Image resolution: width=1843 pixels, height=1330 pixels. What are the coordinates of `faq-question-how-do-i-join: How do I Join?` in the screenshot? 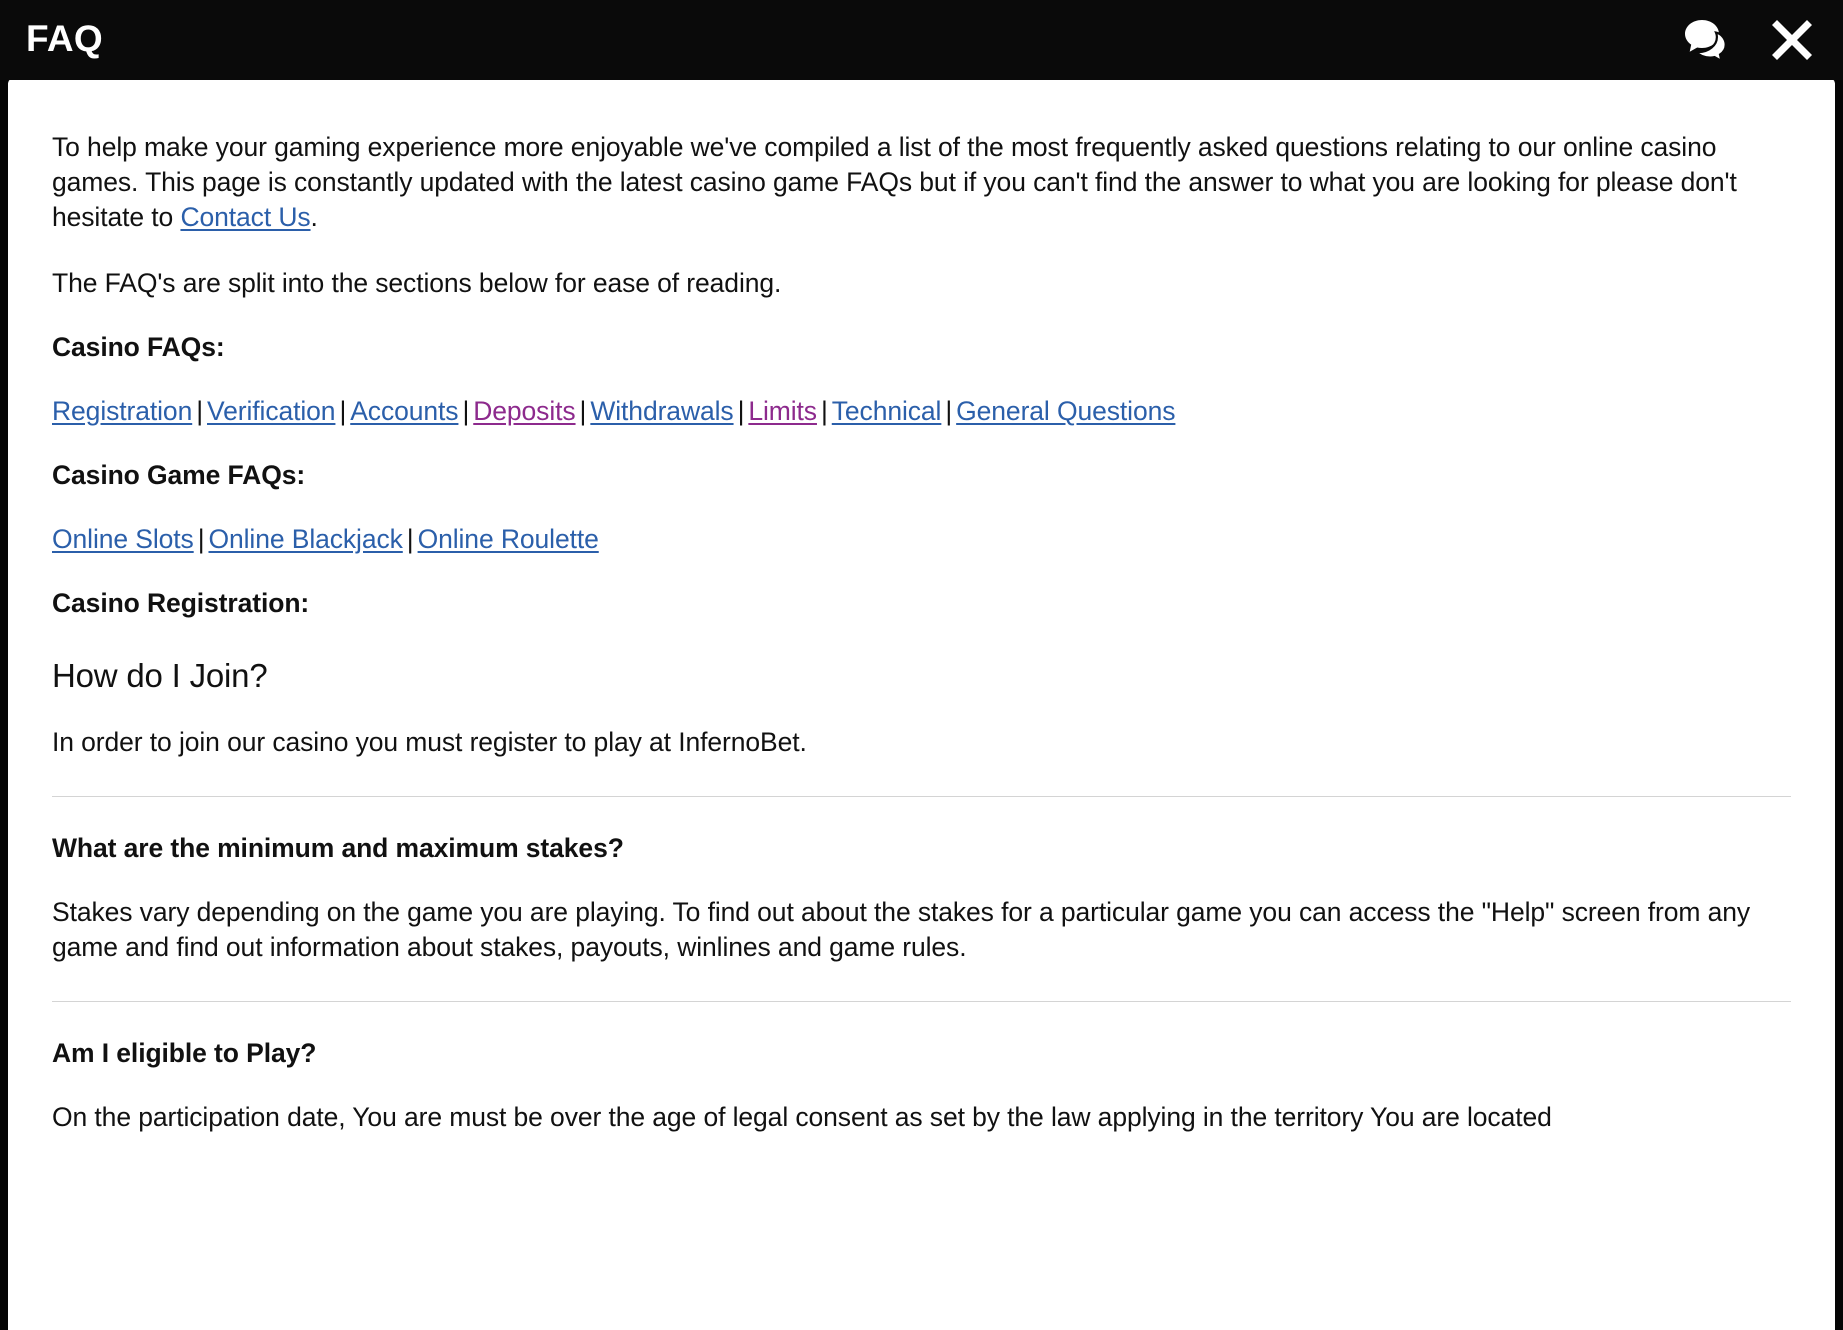 It's located at (160, 675).